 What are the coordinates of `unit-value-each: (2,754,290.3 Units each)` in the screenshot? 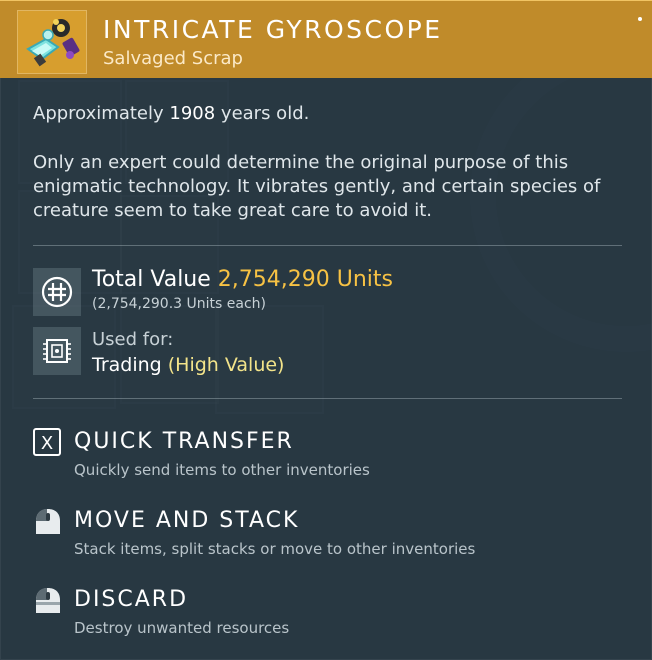 It's located at (179, 304).